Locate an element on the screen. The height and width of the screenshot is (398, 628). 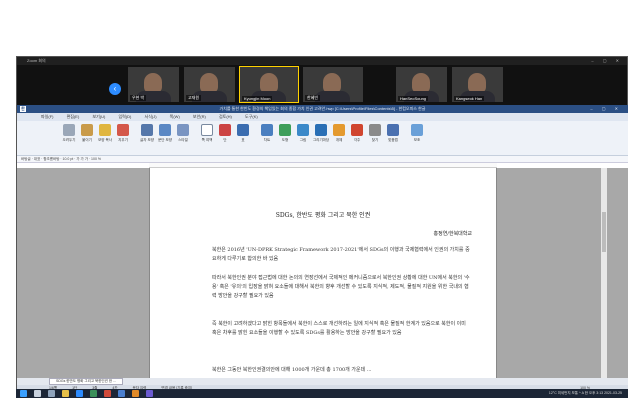
clipboard-icon is located at coordinates (87, 130).